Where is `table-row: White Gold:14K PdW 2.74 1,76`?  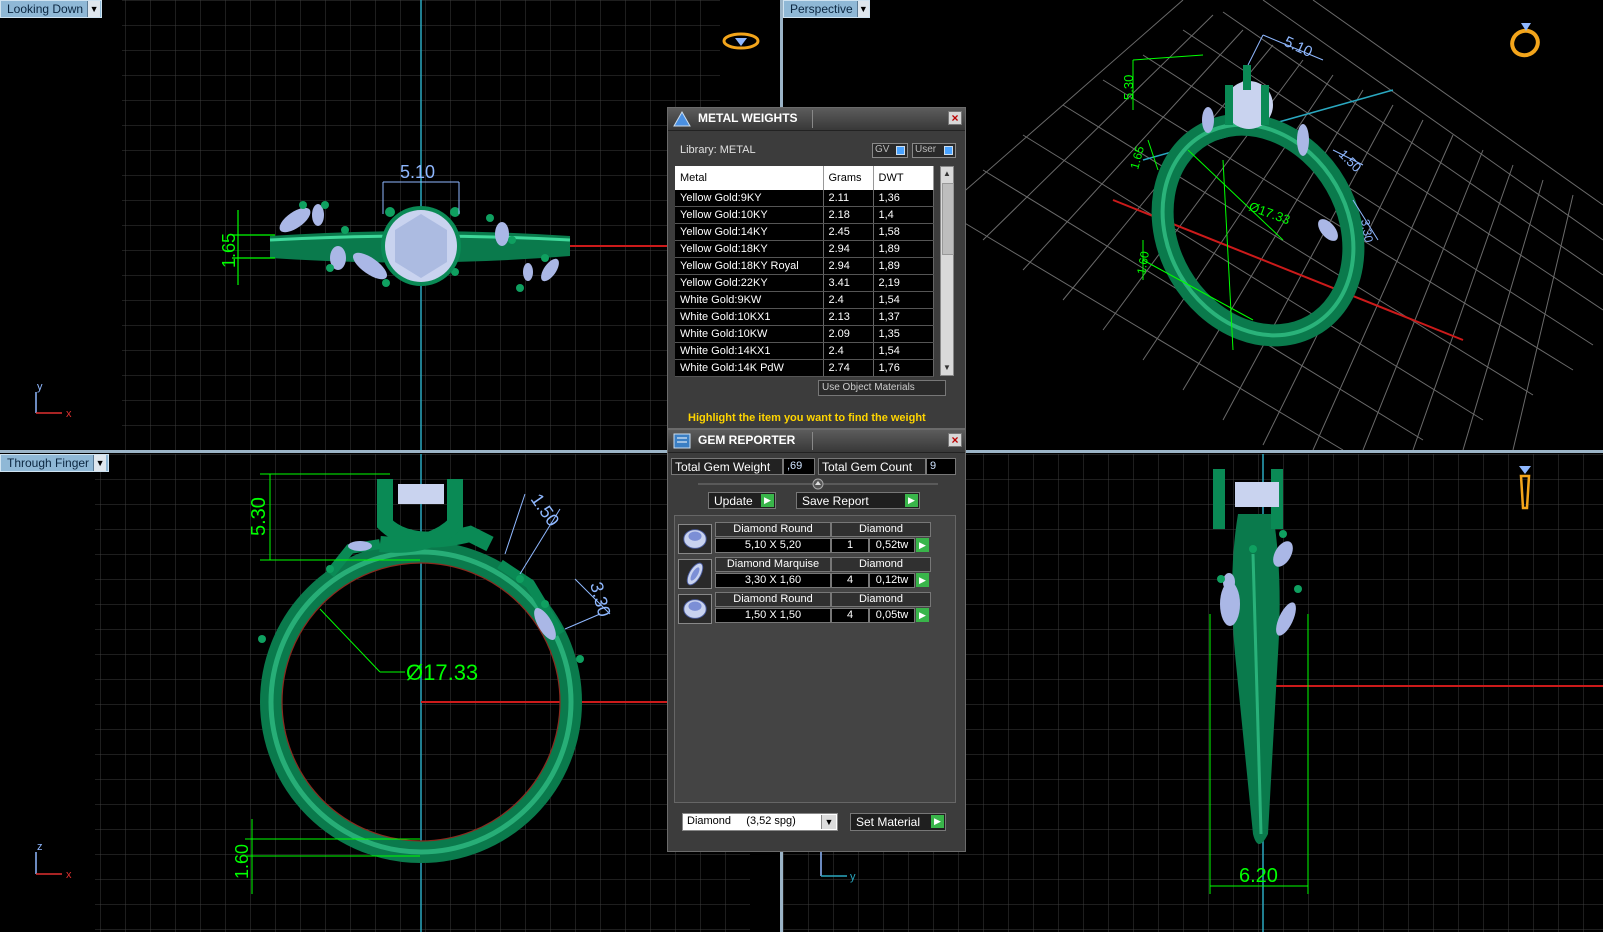 table-row: White Gold:14K PdW 2.74 1,76 is located at coordinates (804, 368).